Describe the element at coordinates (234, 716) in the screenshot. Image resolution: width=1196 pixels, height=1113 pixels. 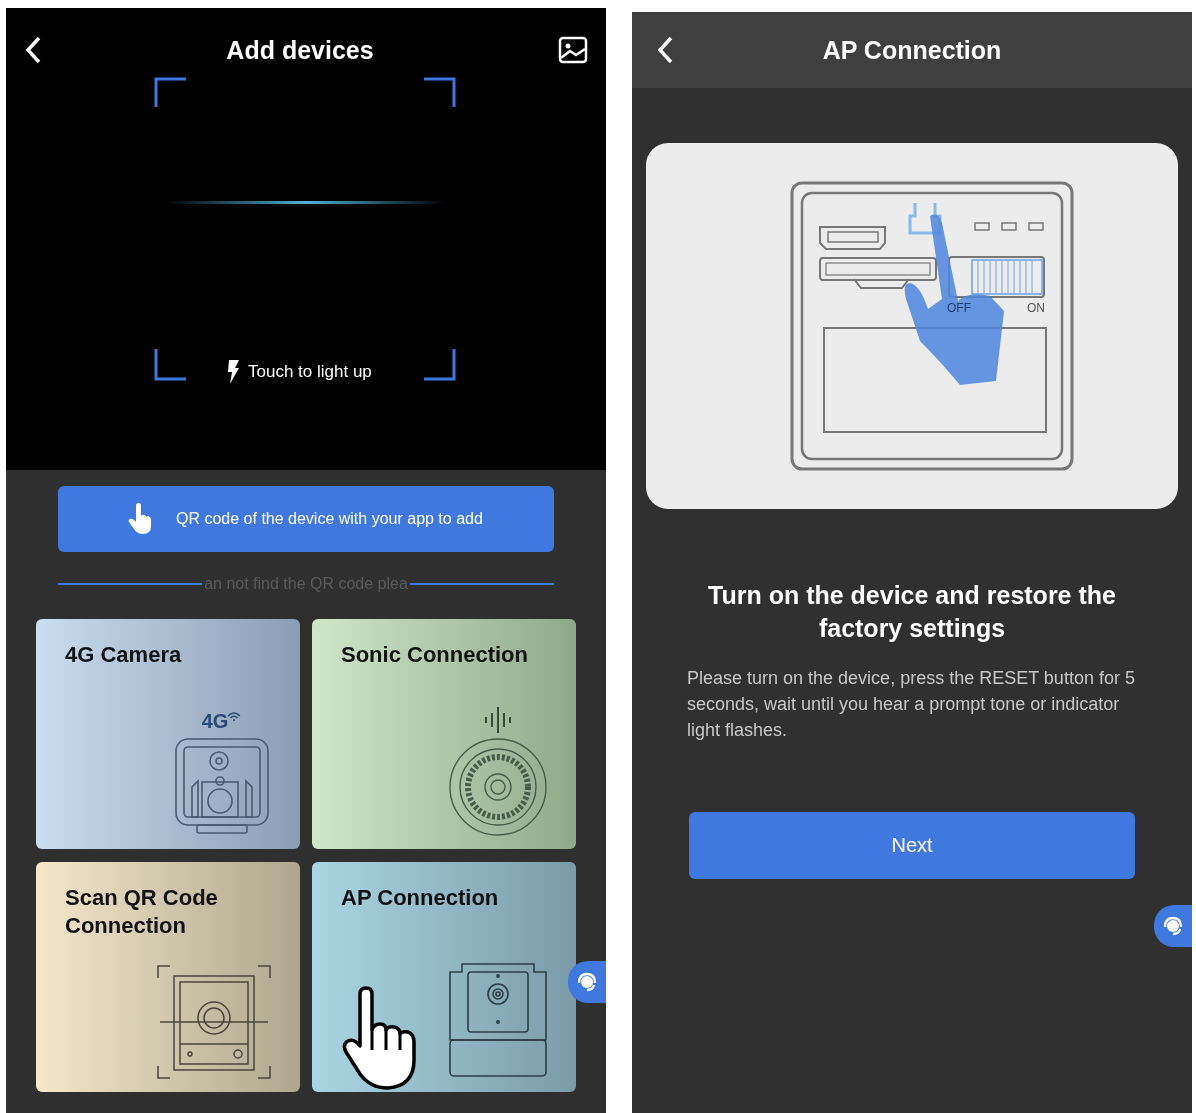
I see `wifi-icon` at that location.